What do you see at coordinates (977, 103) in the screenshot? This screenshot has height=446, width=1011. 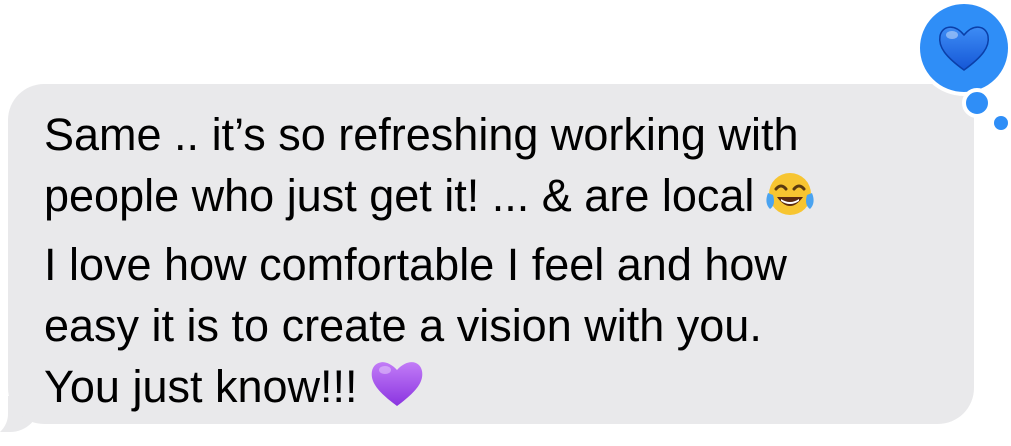 I see `tapback-tail-dot` at bounding box center [977, 103].